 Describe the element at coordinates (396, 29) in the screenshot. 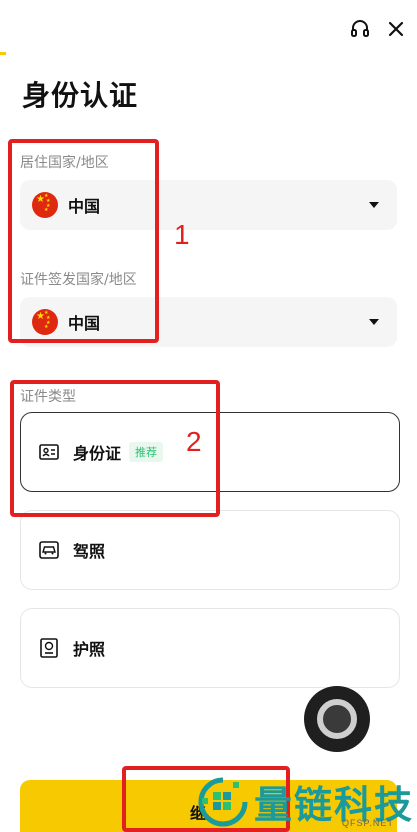

I see `close-icon` at that location.